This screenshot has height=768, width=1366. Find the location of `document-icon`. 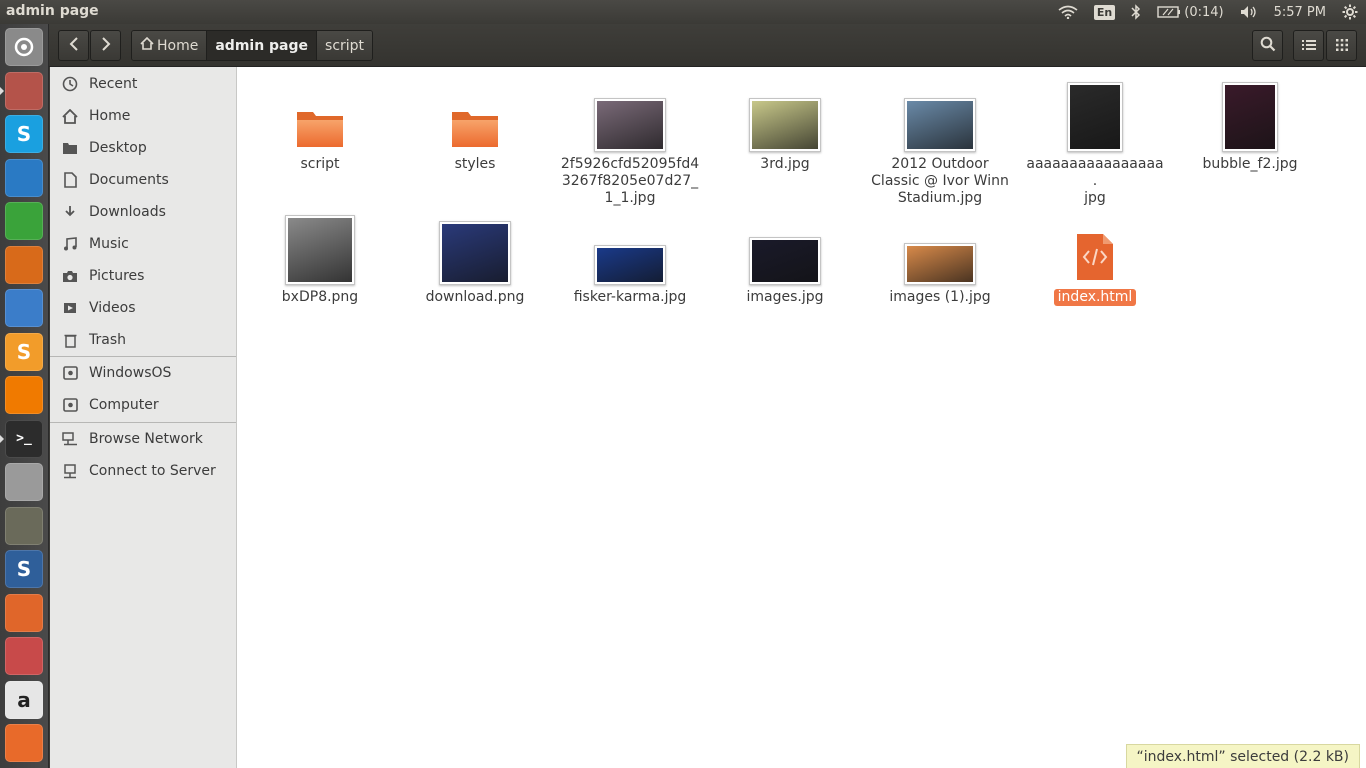

document-icon is located at coordinates (70, 180).